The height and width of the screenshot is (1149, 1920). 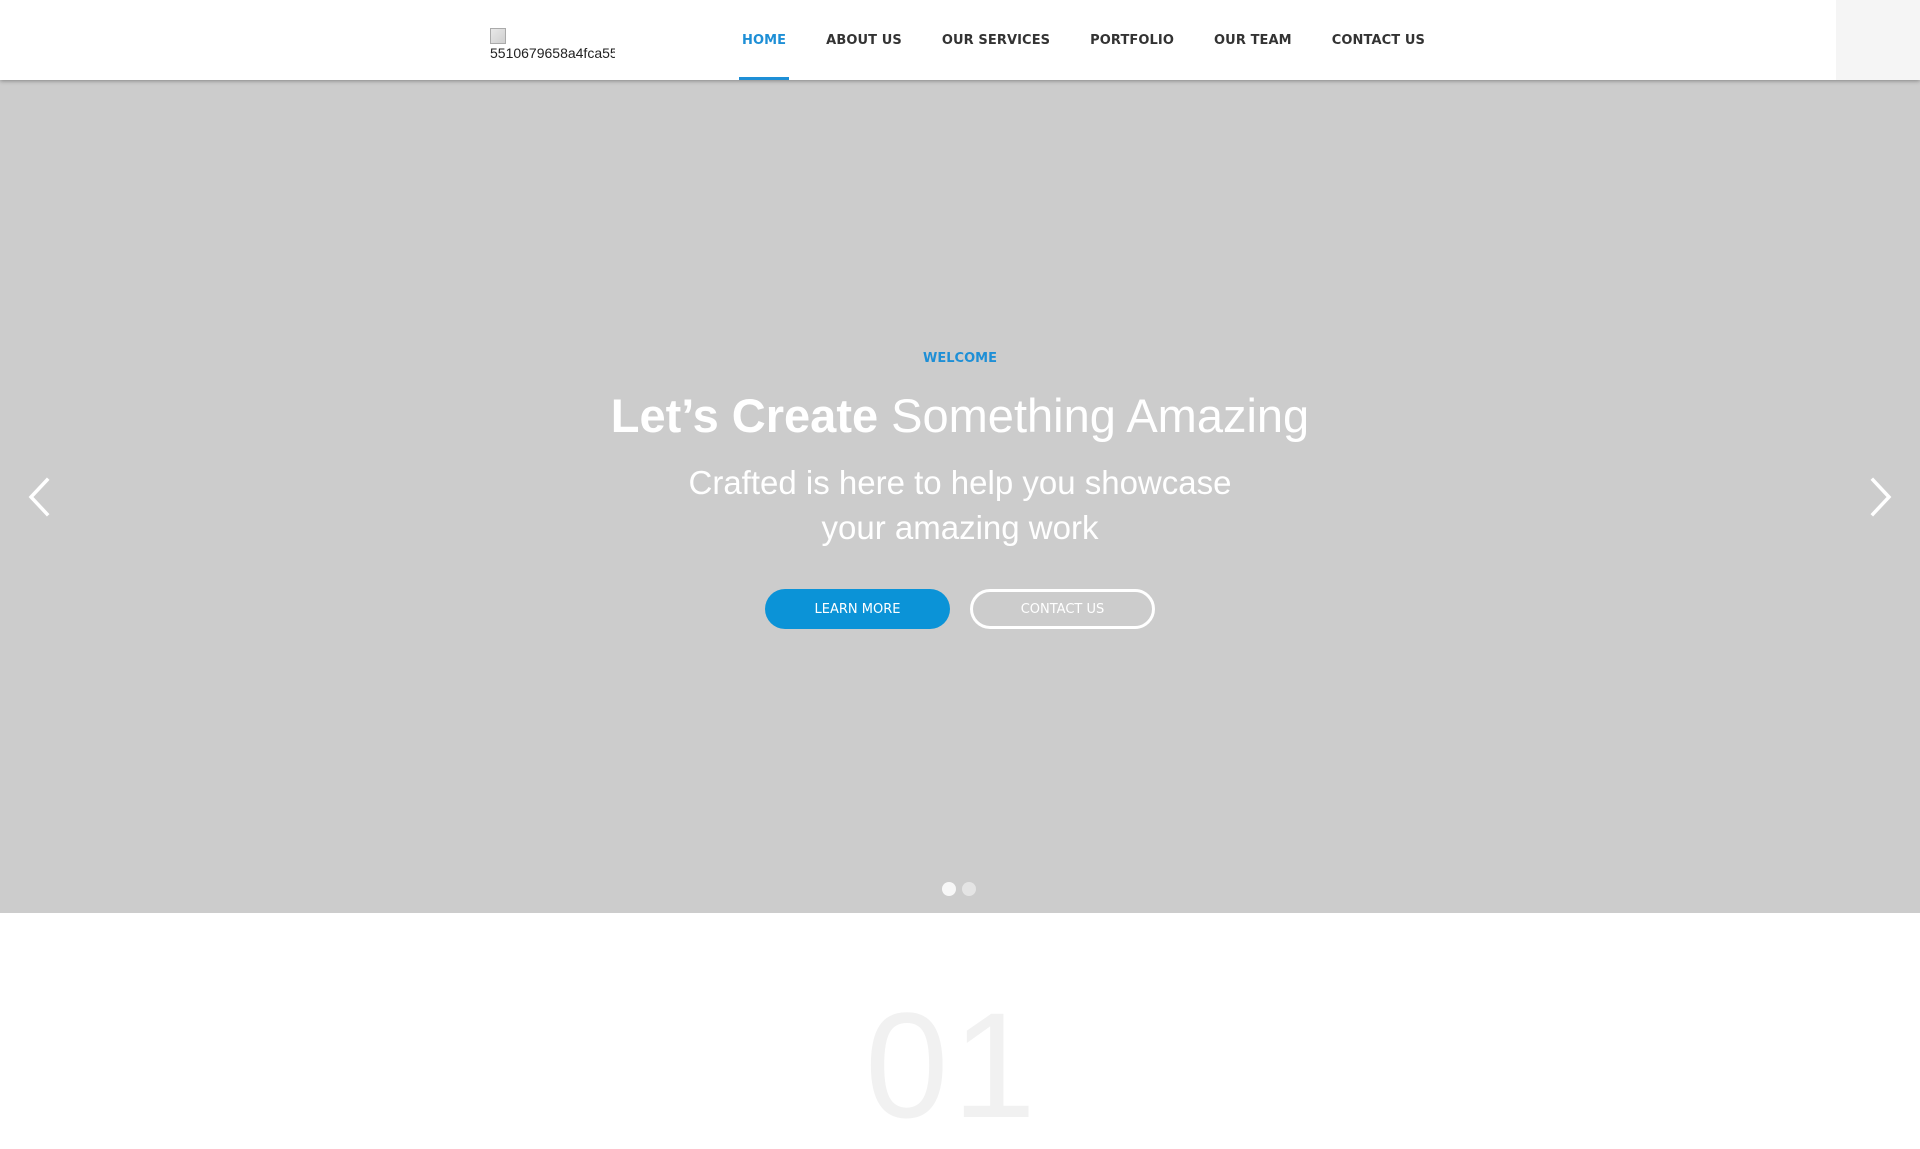 What do you see at coordinates (1253, 40) in the screenshot?
I see `nav-item-our-team: OUR TEAM` at bounding box center [1253, 40].